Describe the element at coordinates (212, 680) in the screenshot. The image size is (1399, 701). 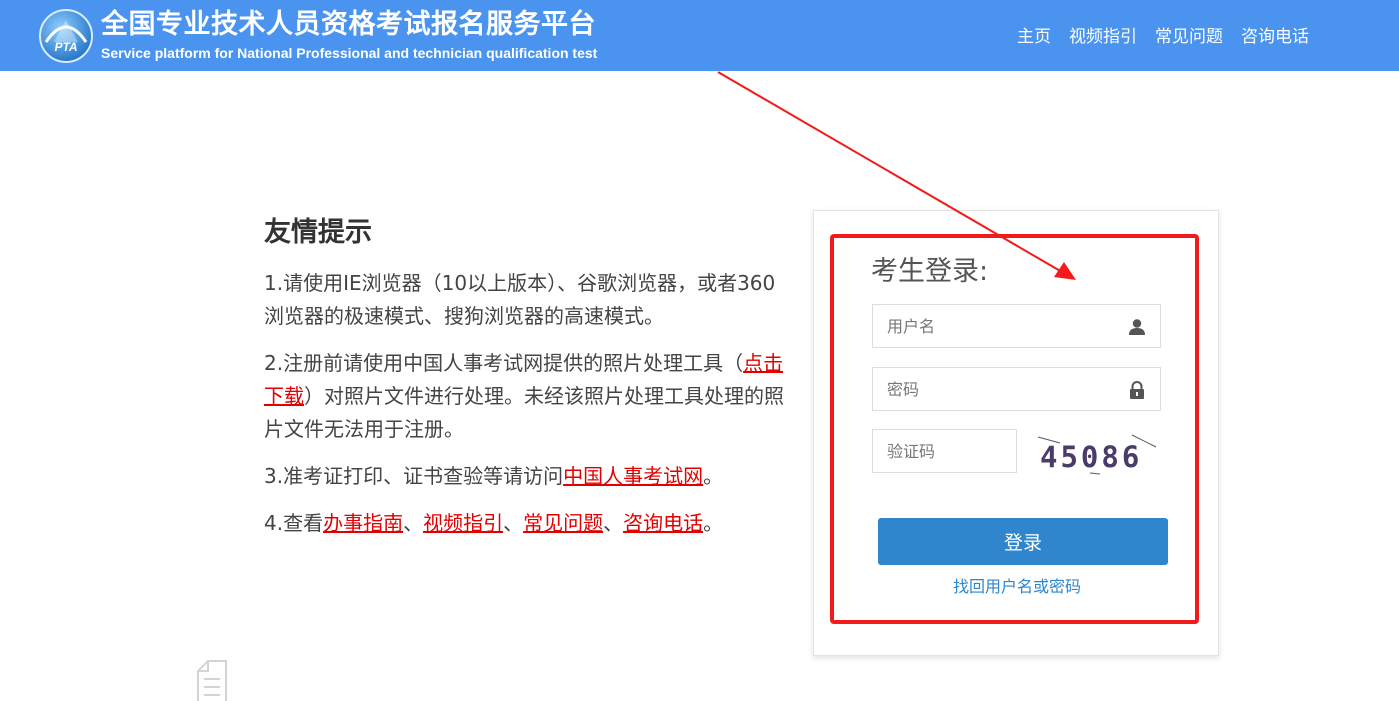
I see `document-icon` at that location.